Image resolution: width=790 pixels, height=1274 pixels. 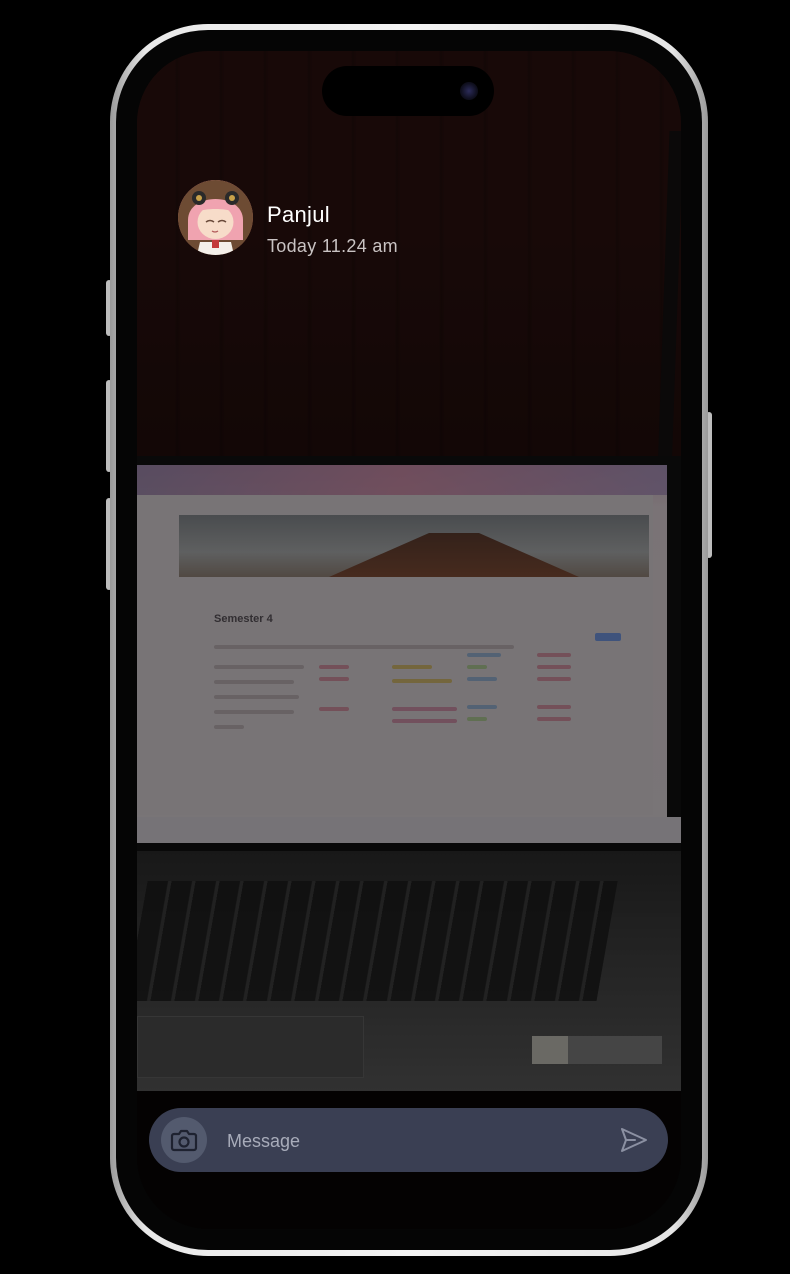 I want to click on camera-icon, so click(x=184, y=1140).